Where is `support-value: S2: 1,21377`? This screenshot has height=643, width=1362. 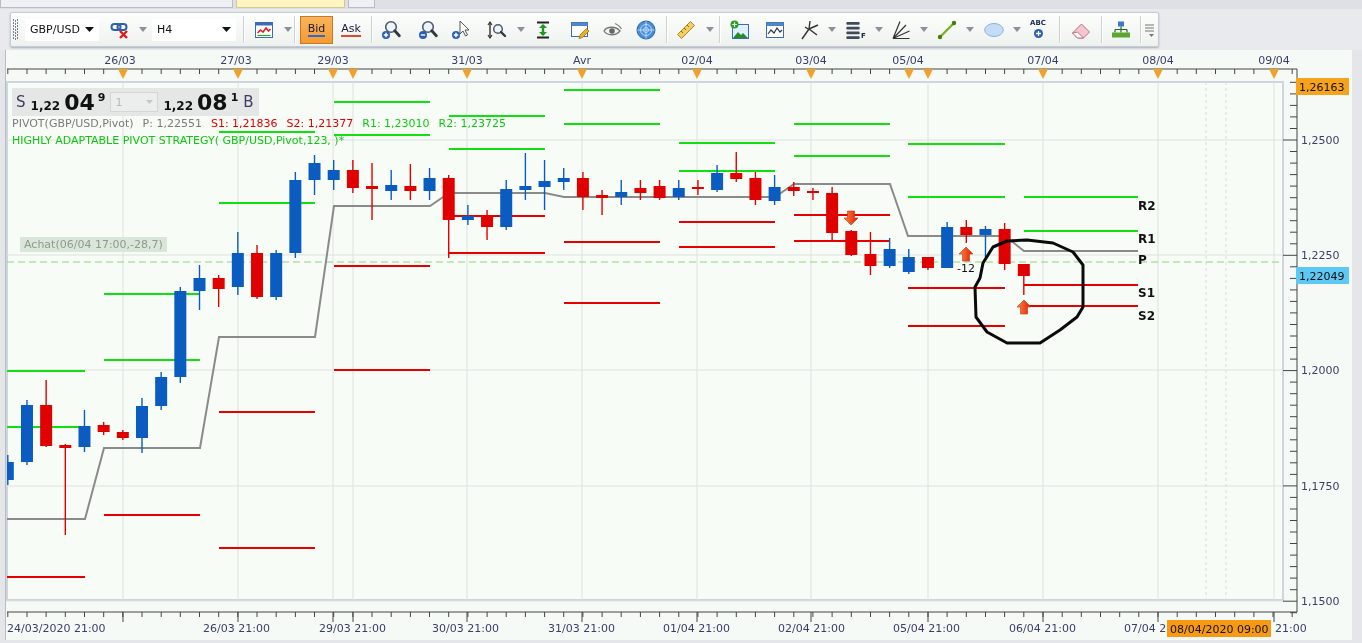 support-value: S2: 1,21377 is located at coordinates (320, 124).